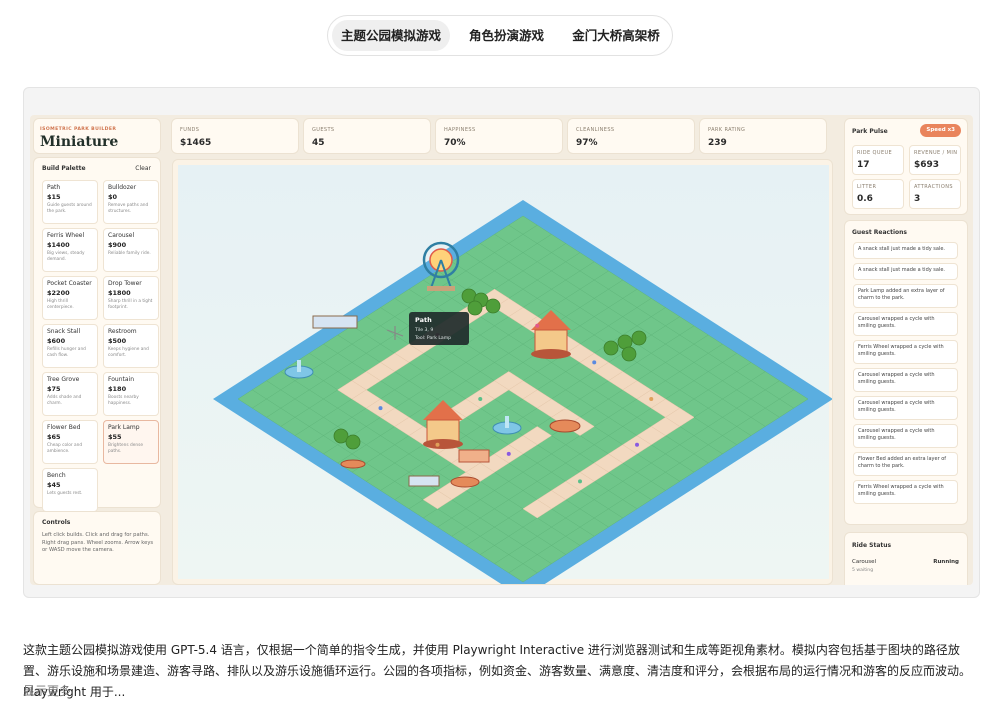 Image resolution: width=1000 pixels, height=710 pixels. I want to click on show-more-link: 显示更多, so click(47, 690).